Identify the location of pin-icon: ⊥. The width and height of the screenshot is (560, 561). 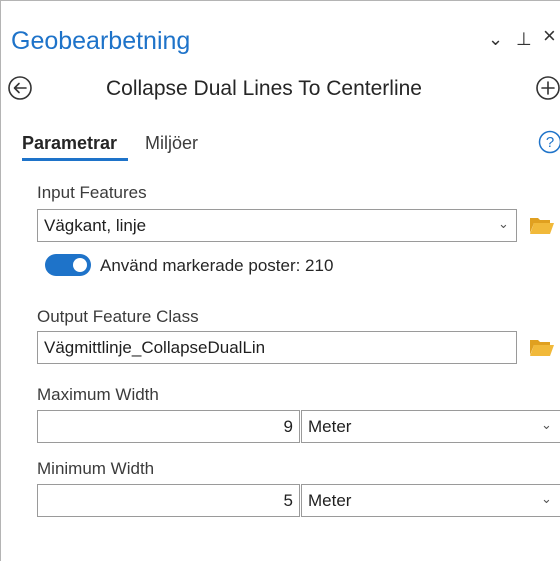
(524, 39).